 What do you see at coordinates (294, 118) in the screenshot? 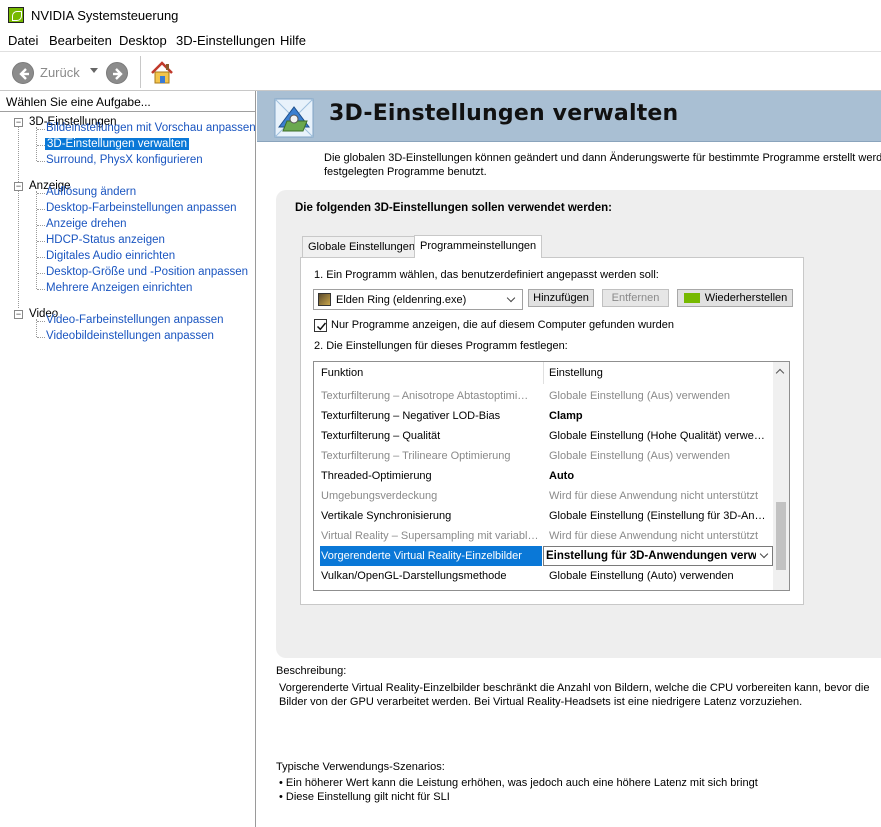
I see `3d-cube-icon` at bounding box center [294, 118].